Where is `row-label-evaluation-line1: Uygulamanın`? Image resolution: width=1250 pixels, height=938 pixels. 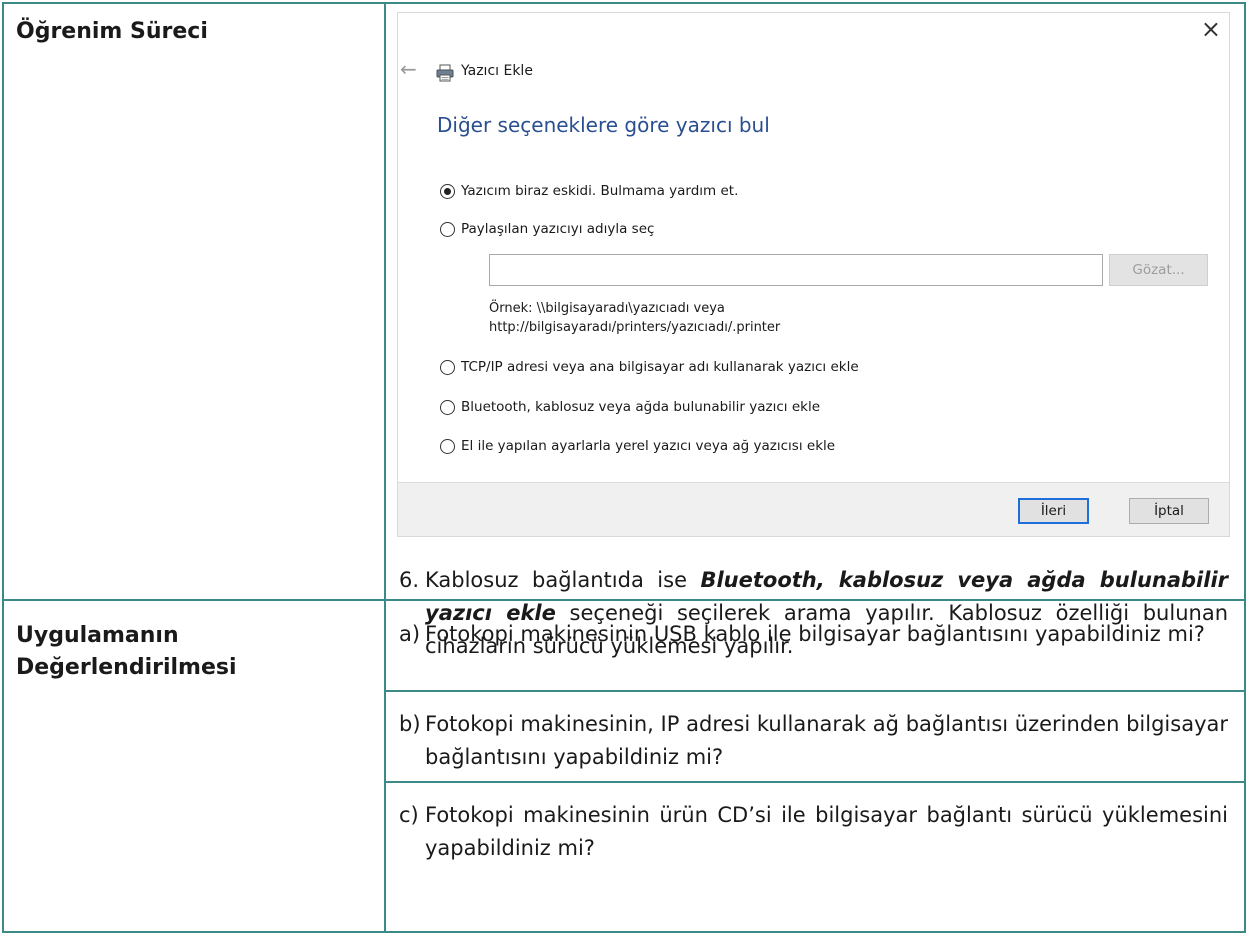
row-label-evaluation-line1: Uygulamanın is located at coordinates (97, 635).